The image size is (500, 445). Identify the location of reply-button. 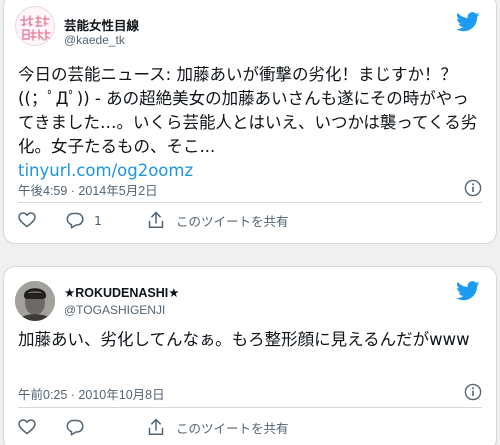
(107, 427).